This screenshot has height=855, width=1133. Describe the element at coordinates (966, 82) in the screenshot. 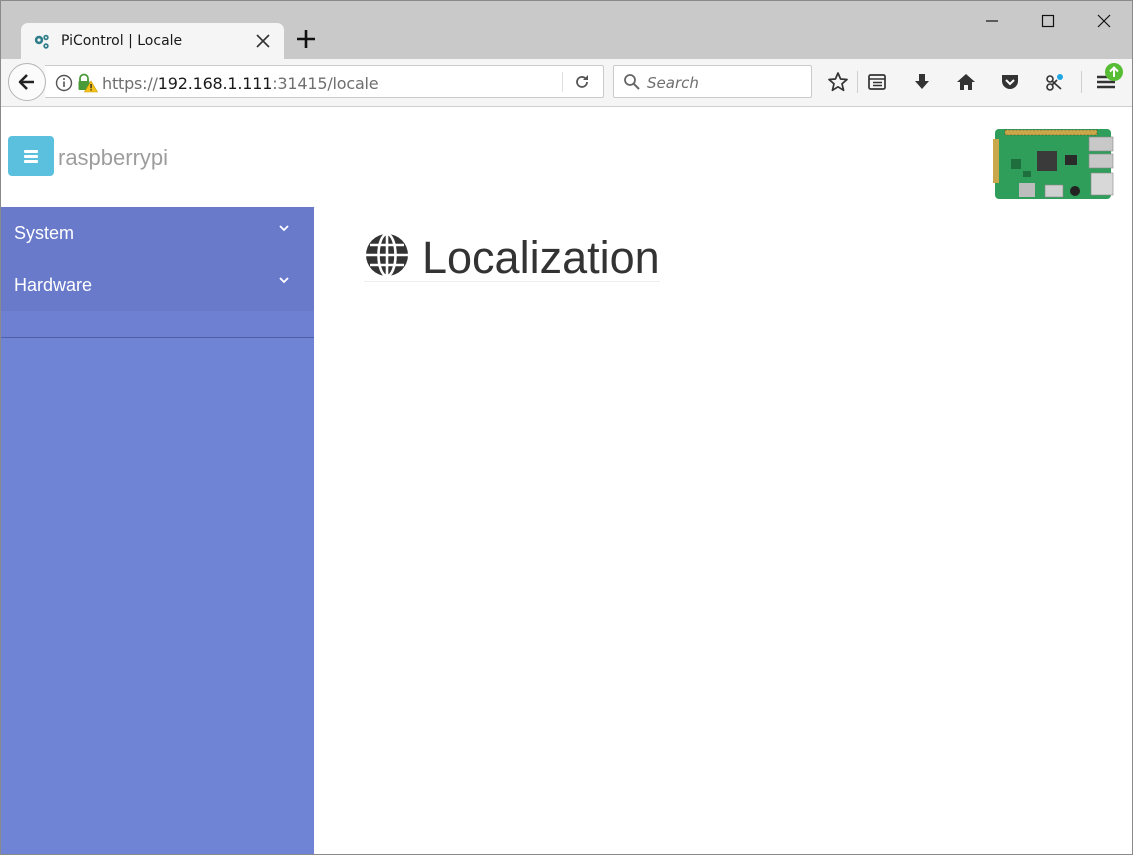

I see `home-icon` at that location.